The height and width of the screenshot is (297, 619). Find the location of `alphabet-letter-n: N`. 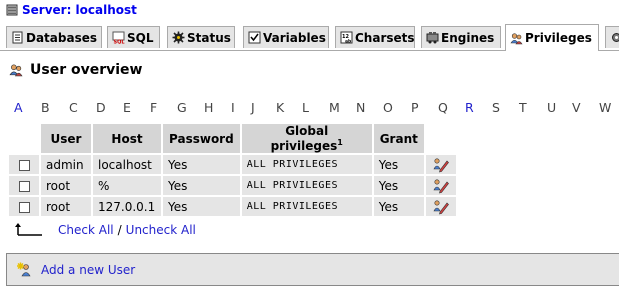

alphabet-letter-n: N is located at coordinates (361, 107).